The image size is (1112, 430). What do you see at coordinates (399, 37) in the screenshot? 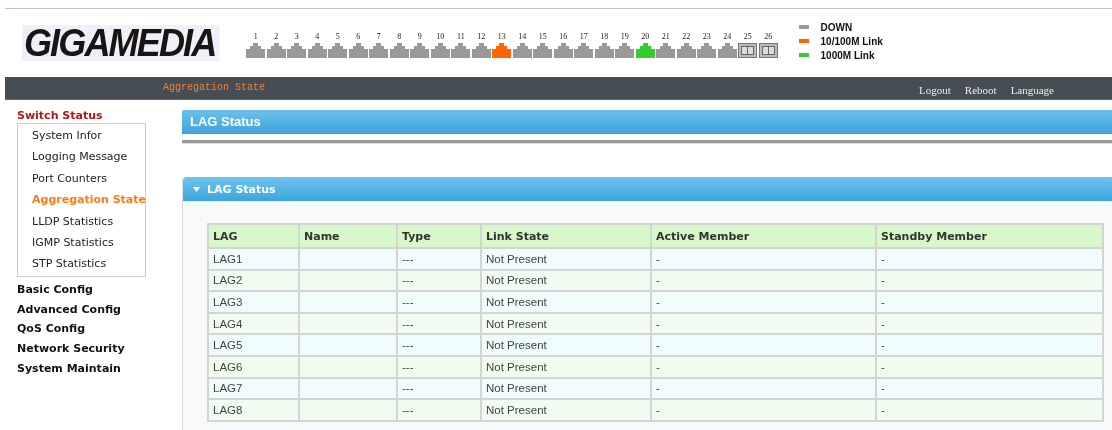
I see `port-number: 8` at bounding box center [399, 37].